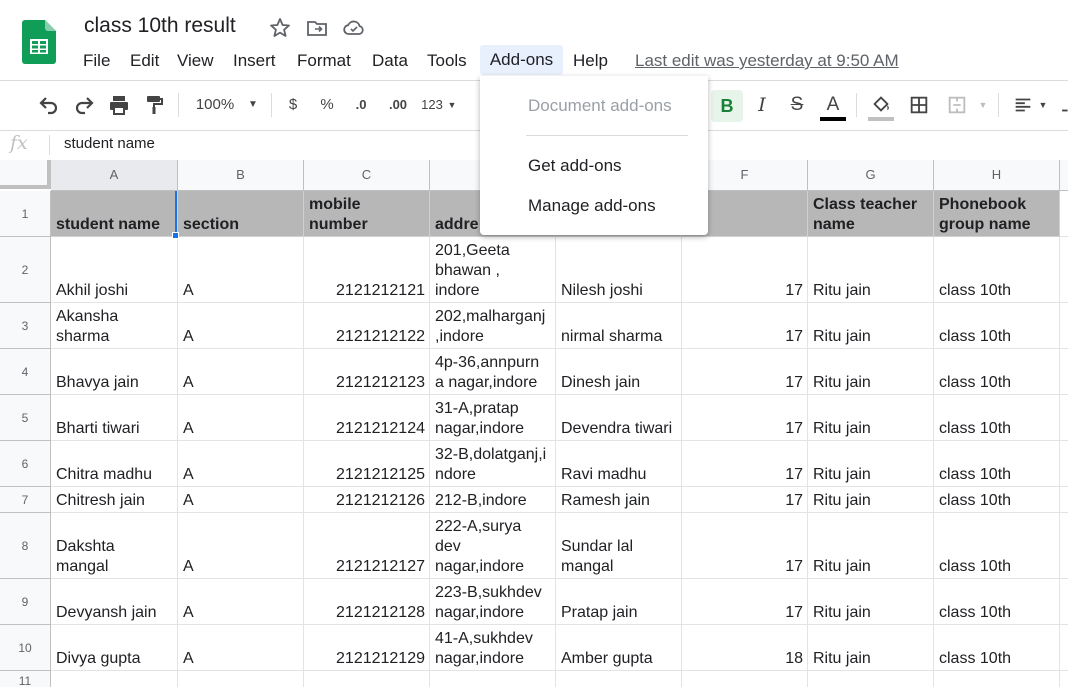 Image resolution: width=1068 pixels, height=687 pixels. Describe the element at coordinates (619, 270) in the screenshot. I see `cell-e2: Nilesh joshi` at that location.